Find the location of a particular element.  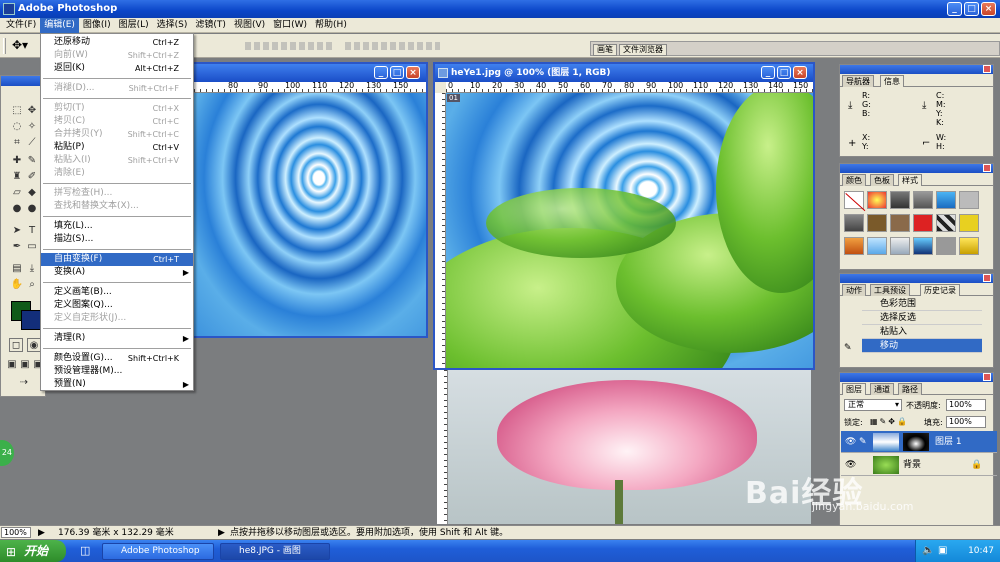

taskbar-photoshop: Adobe Photoshop is located at coordinates (158, 551).